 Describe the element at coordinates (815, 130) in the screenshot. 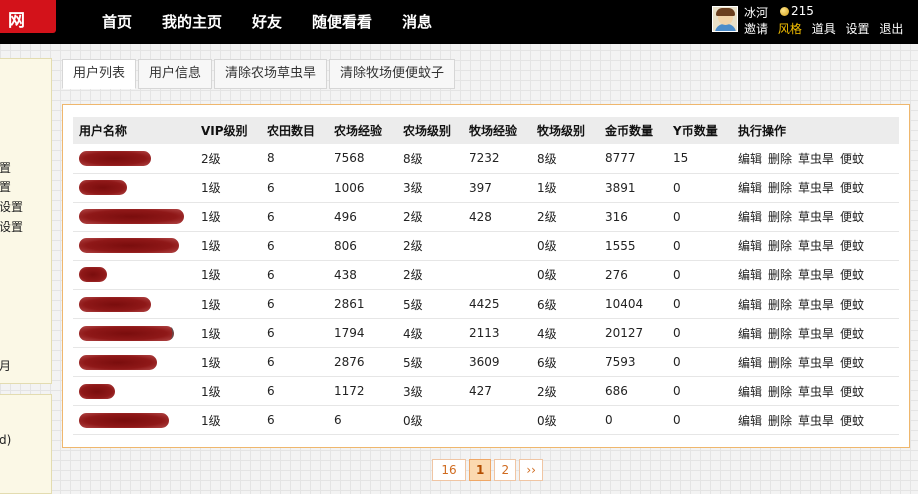

I see `col-header-actions: 执行操作` at that location.